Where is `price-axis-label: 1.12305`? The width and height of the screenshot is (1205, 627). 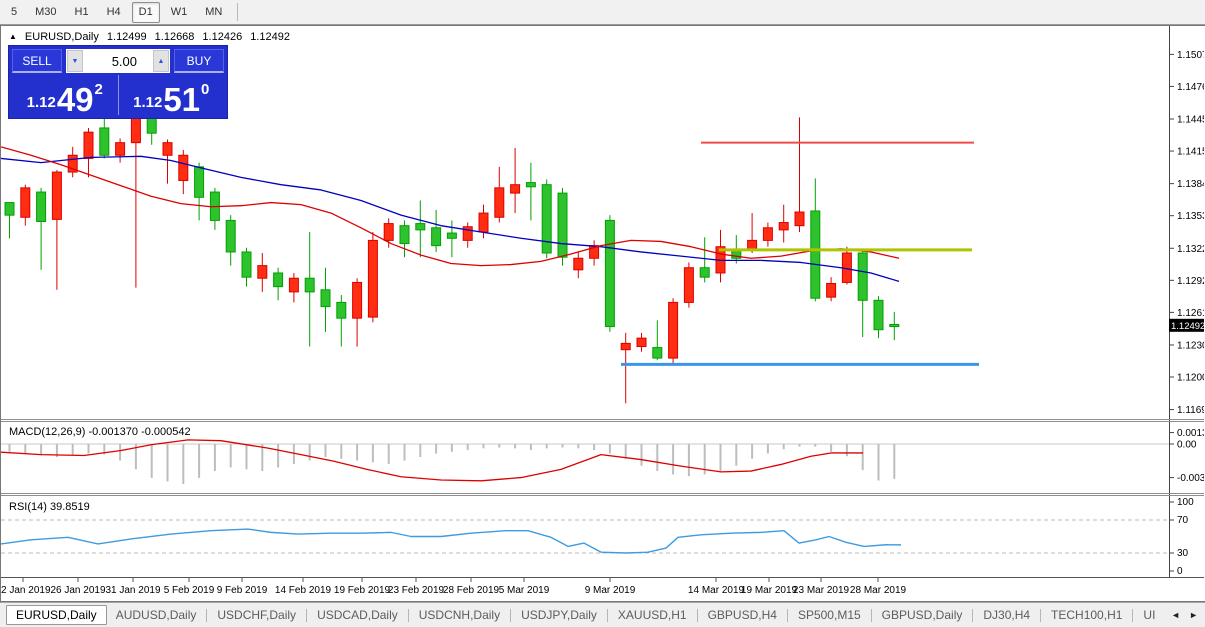
price-axis-label: 1.12305 is located at coordinates (1190, 345).